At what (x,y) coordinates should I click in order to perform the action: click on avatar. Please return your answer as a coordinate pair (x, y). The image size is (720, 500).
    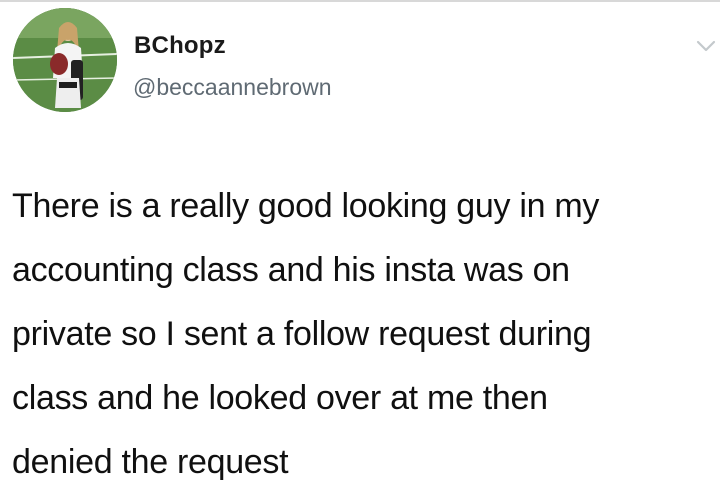
    Looking at the image, I should click on (65, 60).